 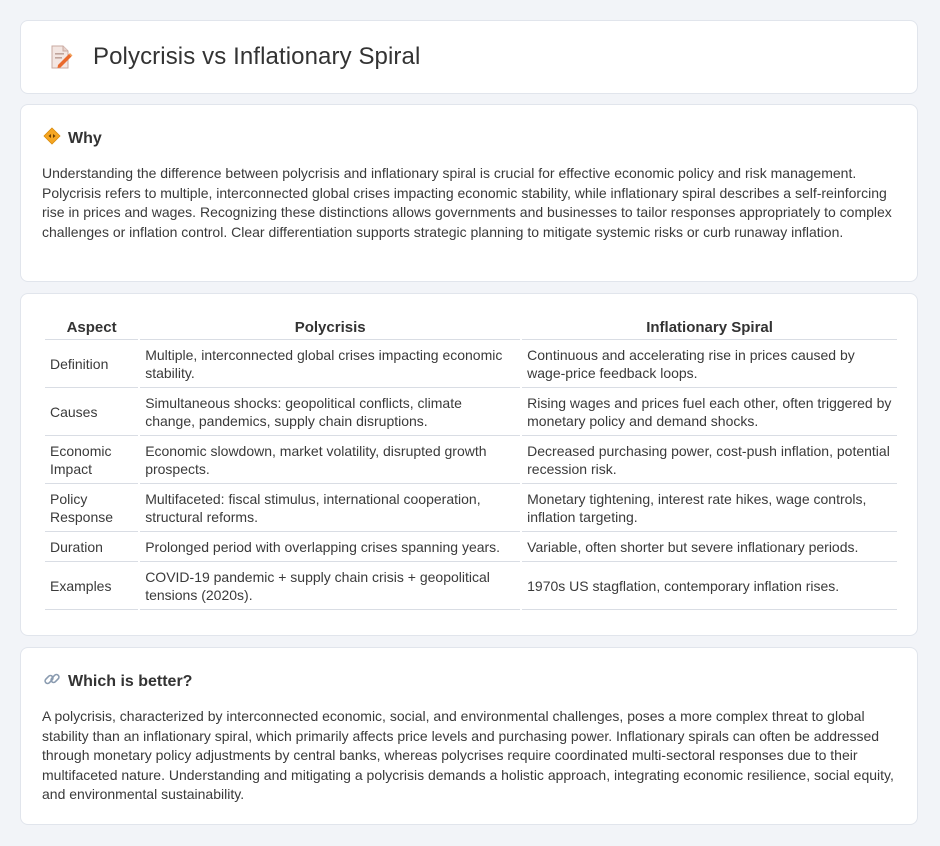 What do you see at coordinates (92, 586) in the screenshot?
I see `aspect-cell: Examples` at bounding box center [92, 586].